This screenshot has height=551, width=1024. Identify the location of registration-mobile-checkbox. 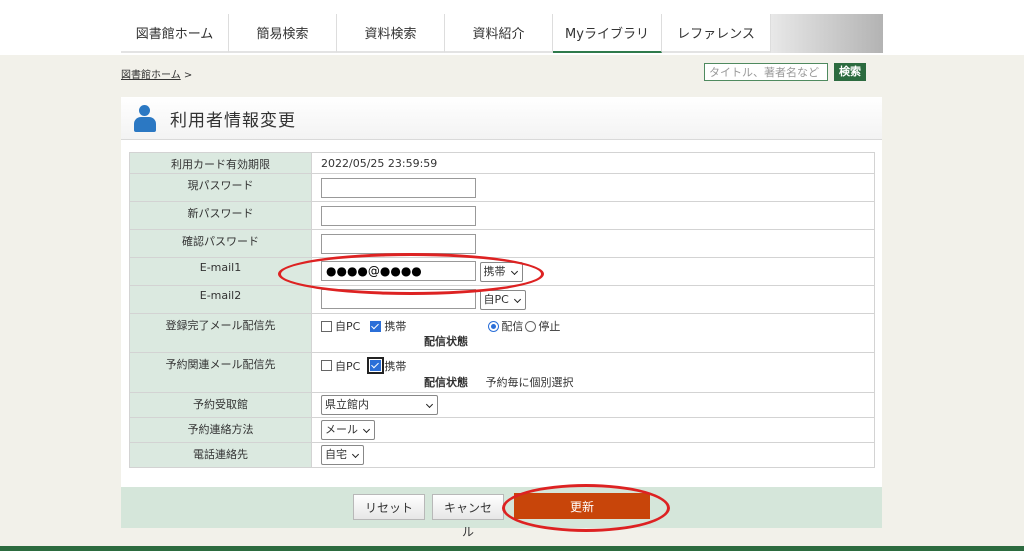
(376, 326).